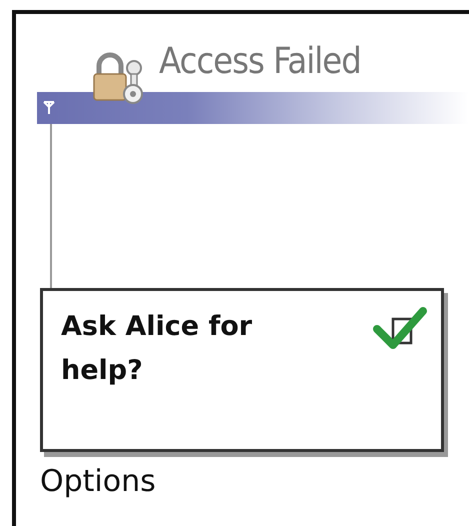 The width and height of the screenshot is (469, 526). Describe the element at coordinates (260, 62) in the screenshot. I see `window-title: Access Failed` at that location.